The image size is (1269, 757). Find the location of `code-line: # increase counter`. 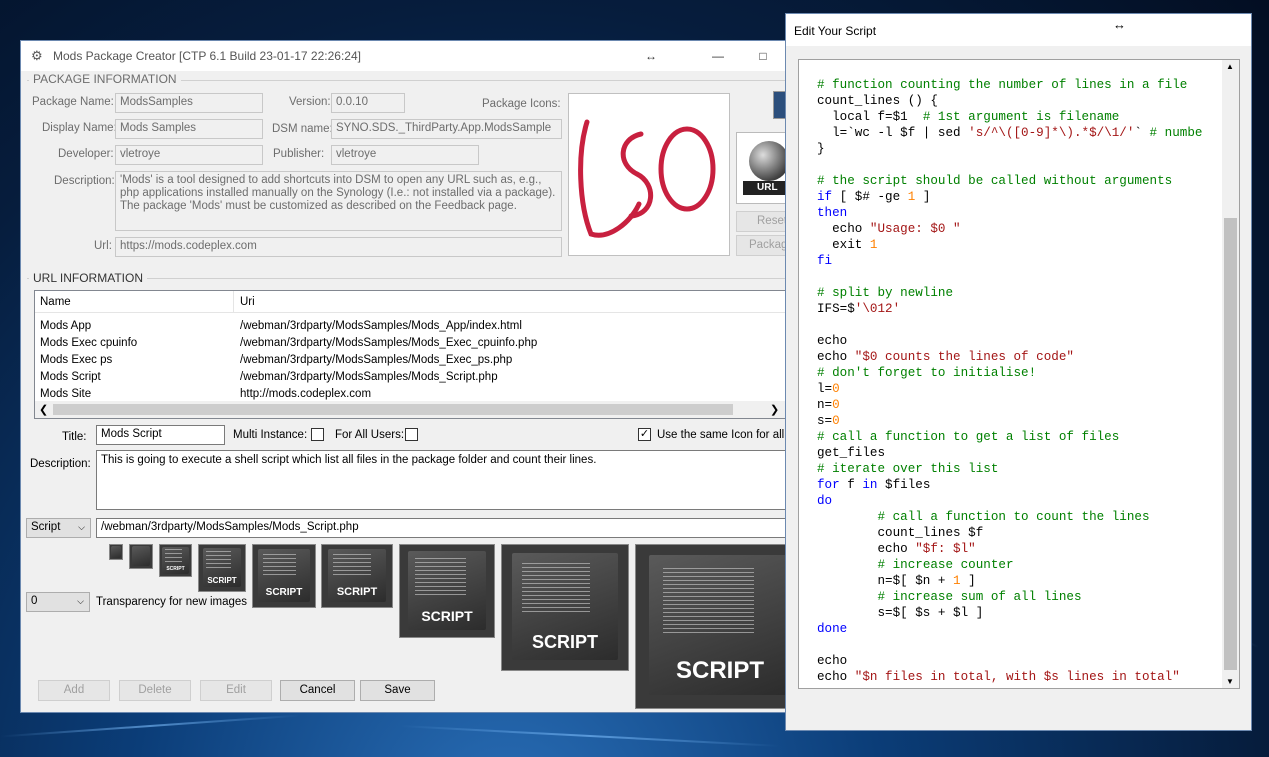

code-line: # increase counter is located at coordinates (1009, 565).